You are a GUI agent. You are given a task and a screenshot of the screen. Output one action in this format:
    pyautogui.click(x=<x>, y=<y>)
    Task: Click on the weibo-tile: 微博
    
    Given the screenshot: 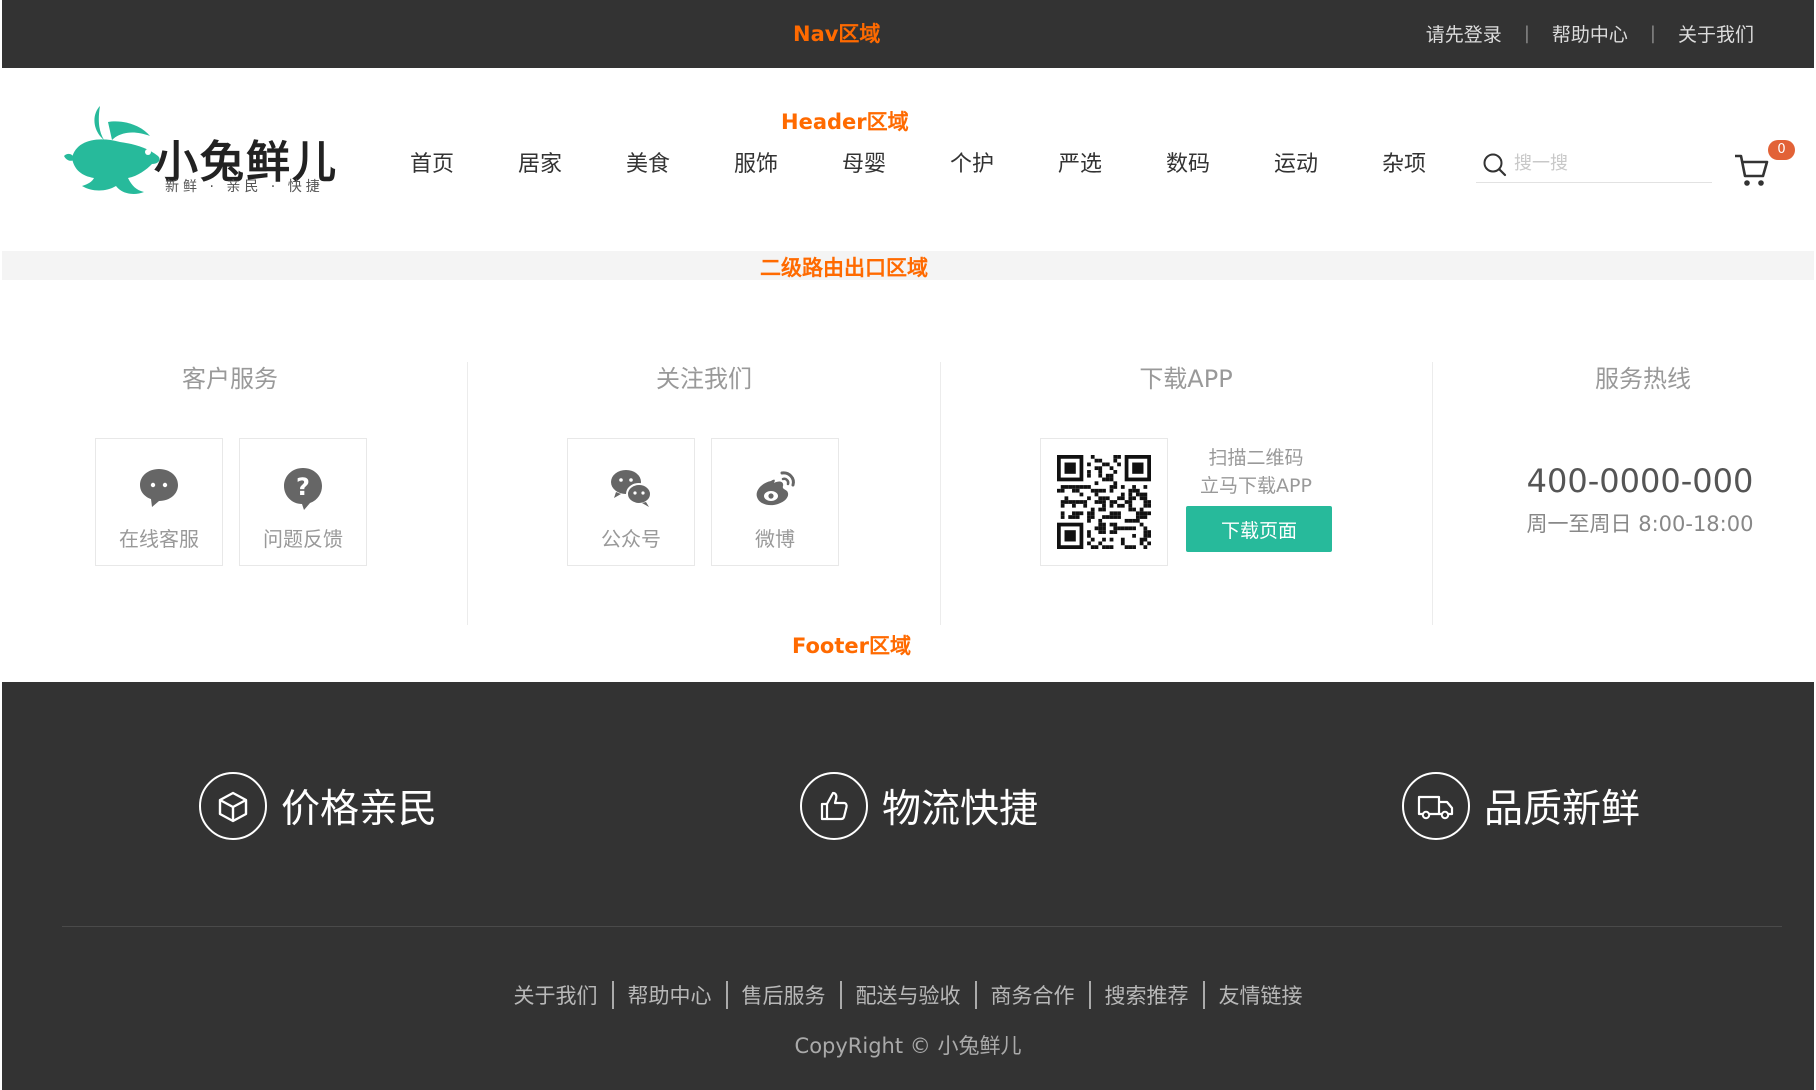 What is the action you would take?
    pyautogui.click(x=775, y=502)
    